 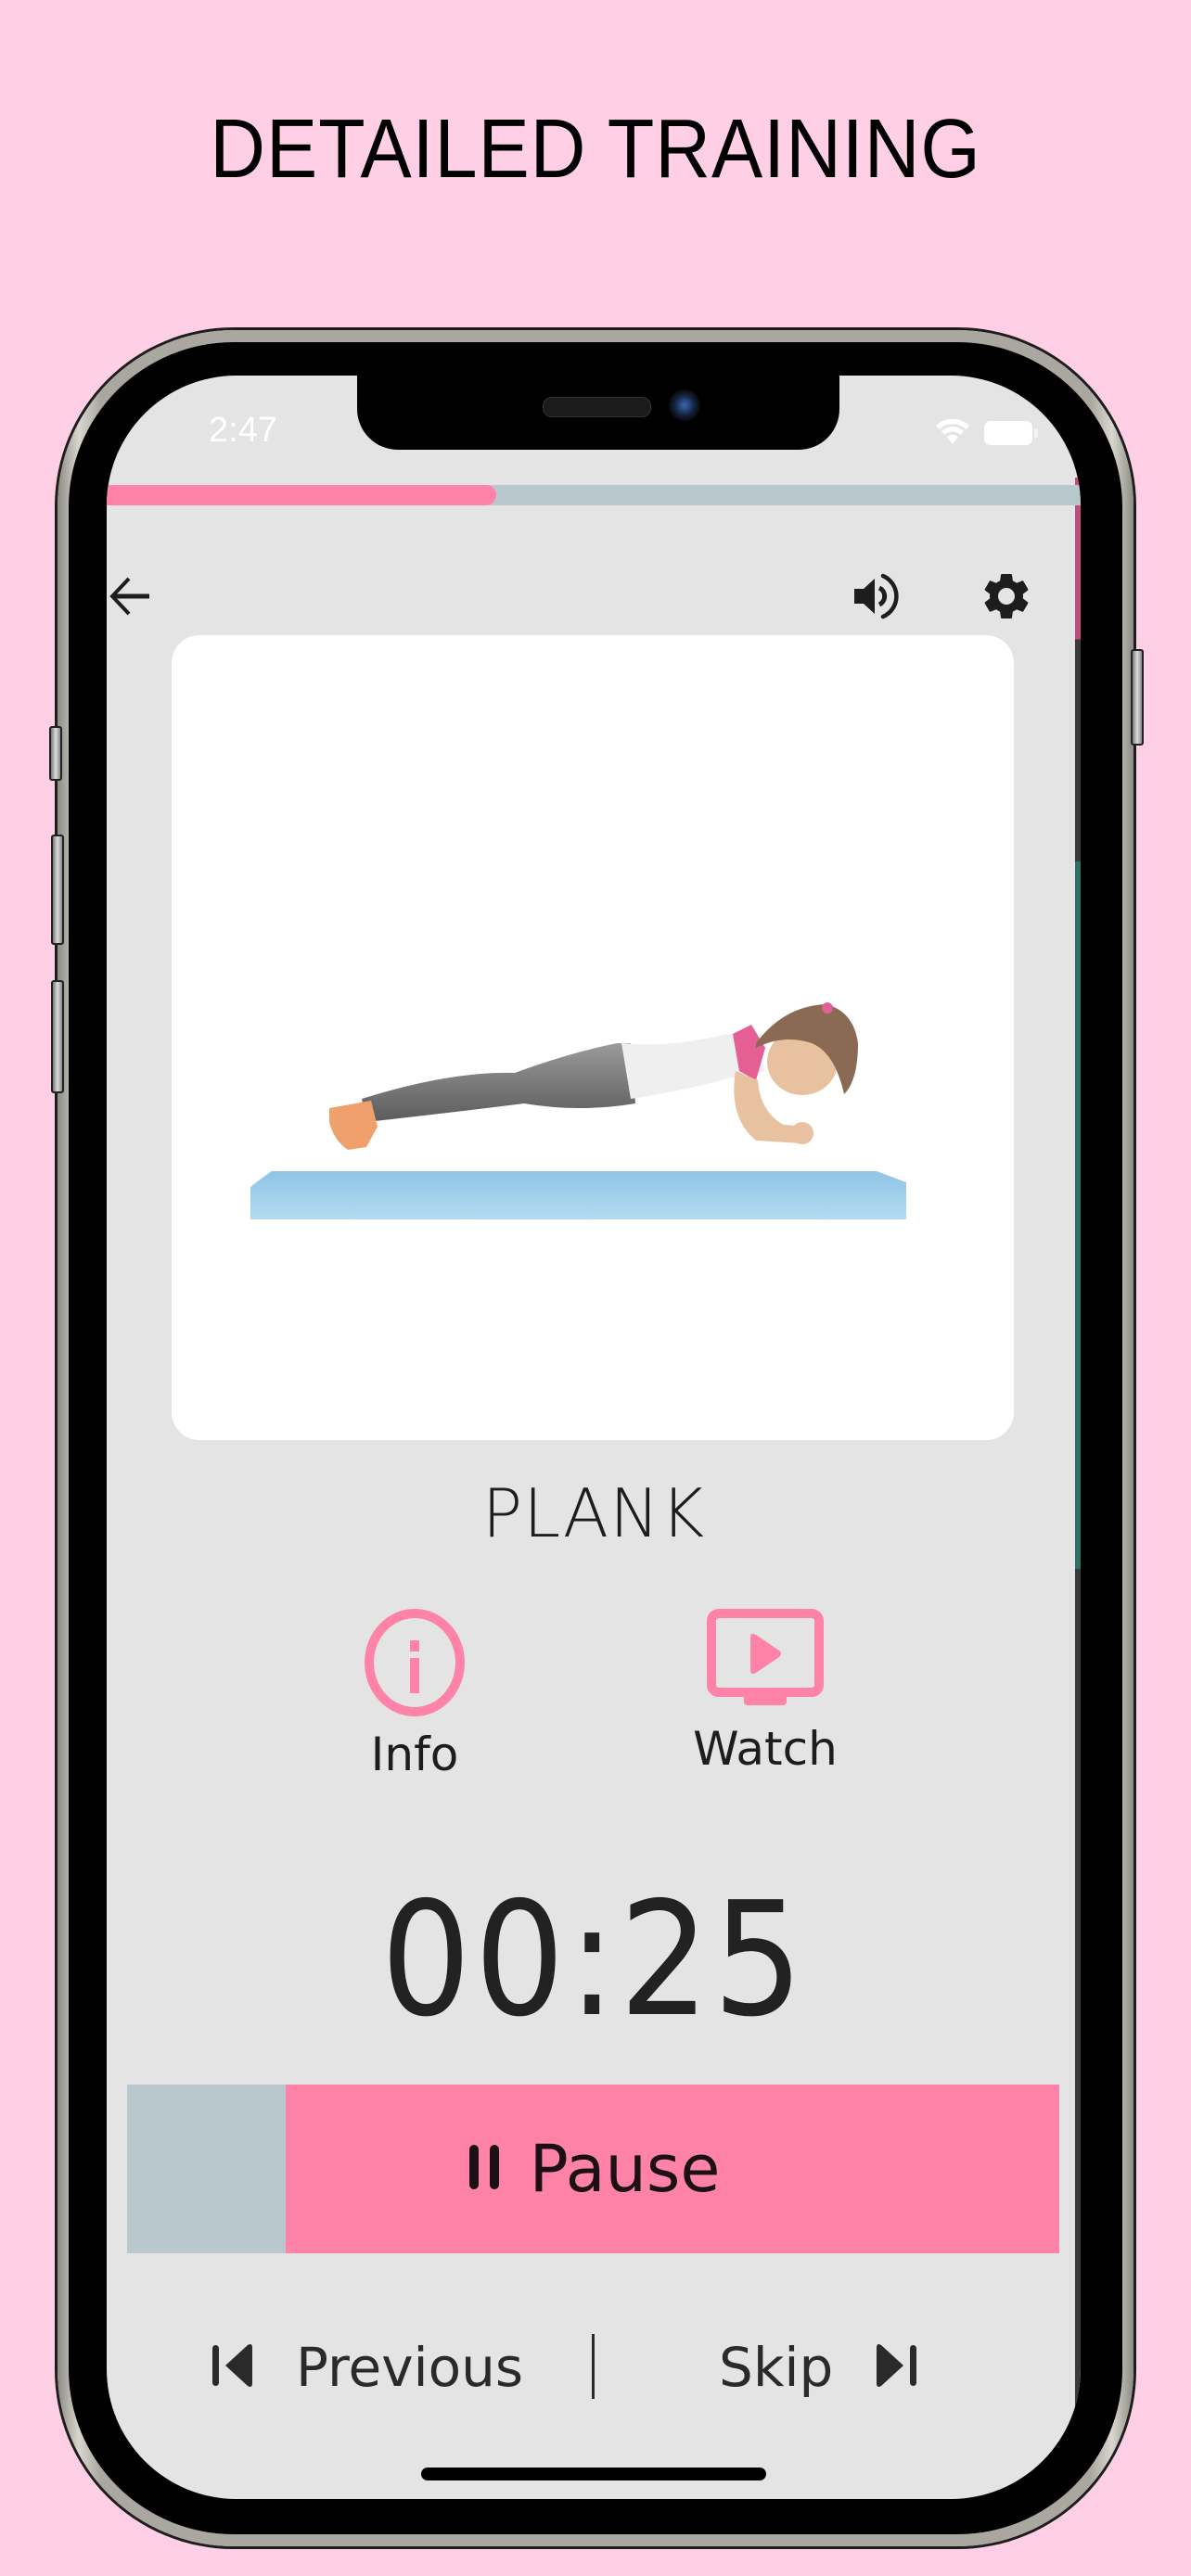 I want to click on nav-divider, so click(x=593, y=2366).